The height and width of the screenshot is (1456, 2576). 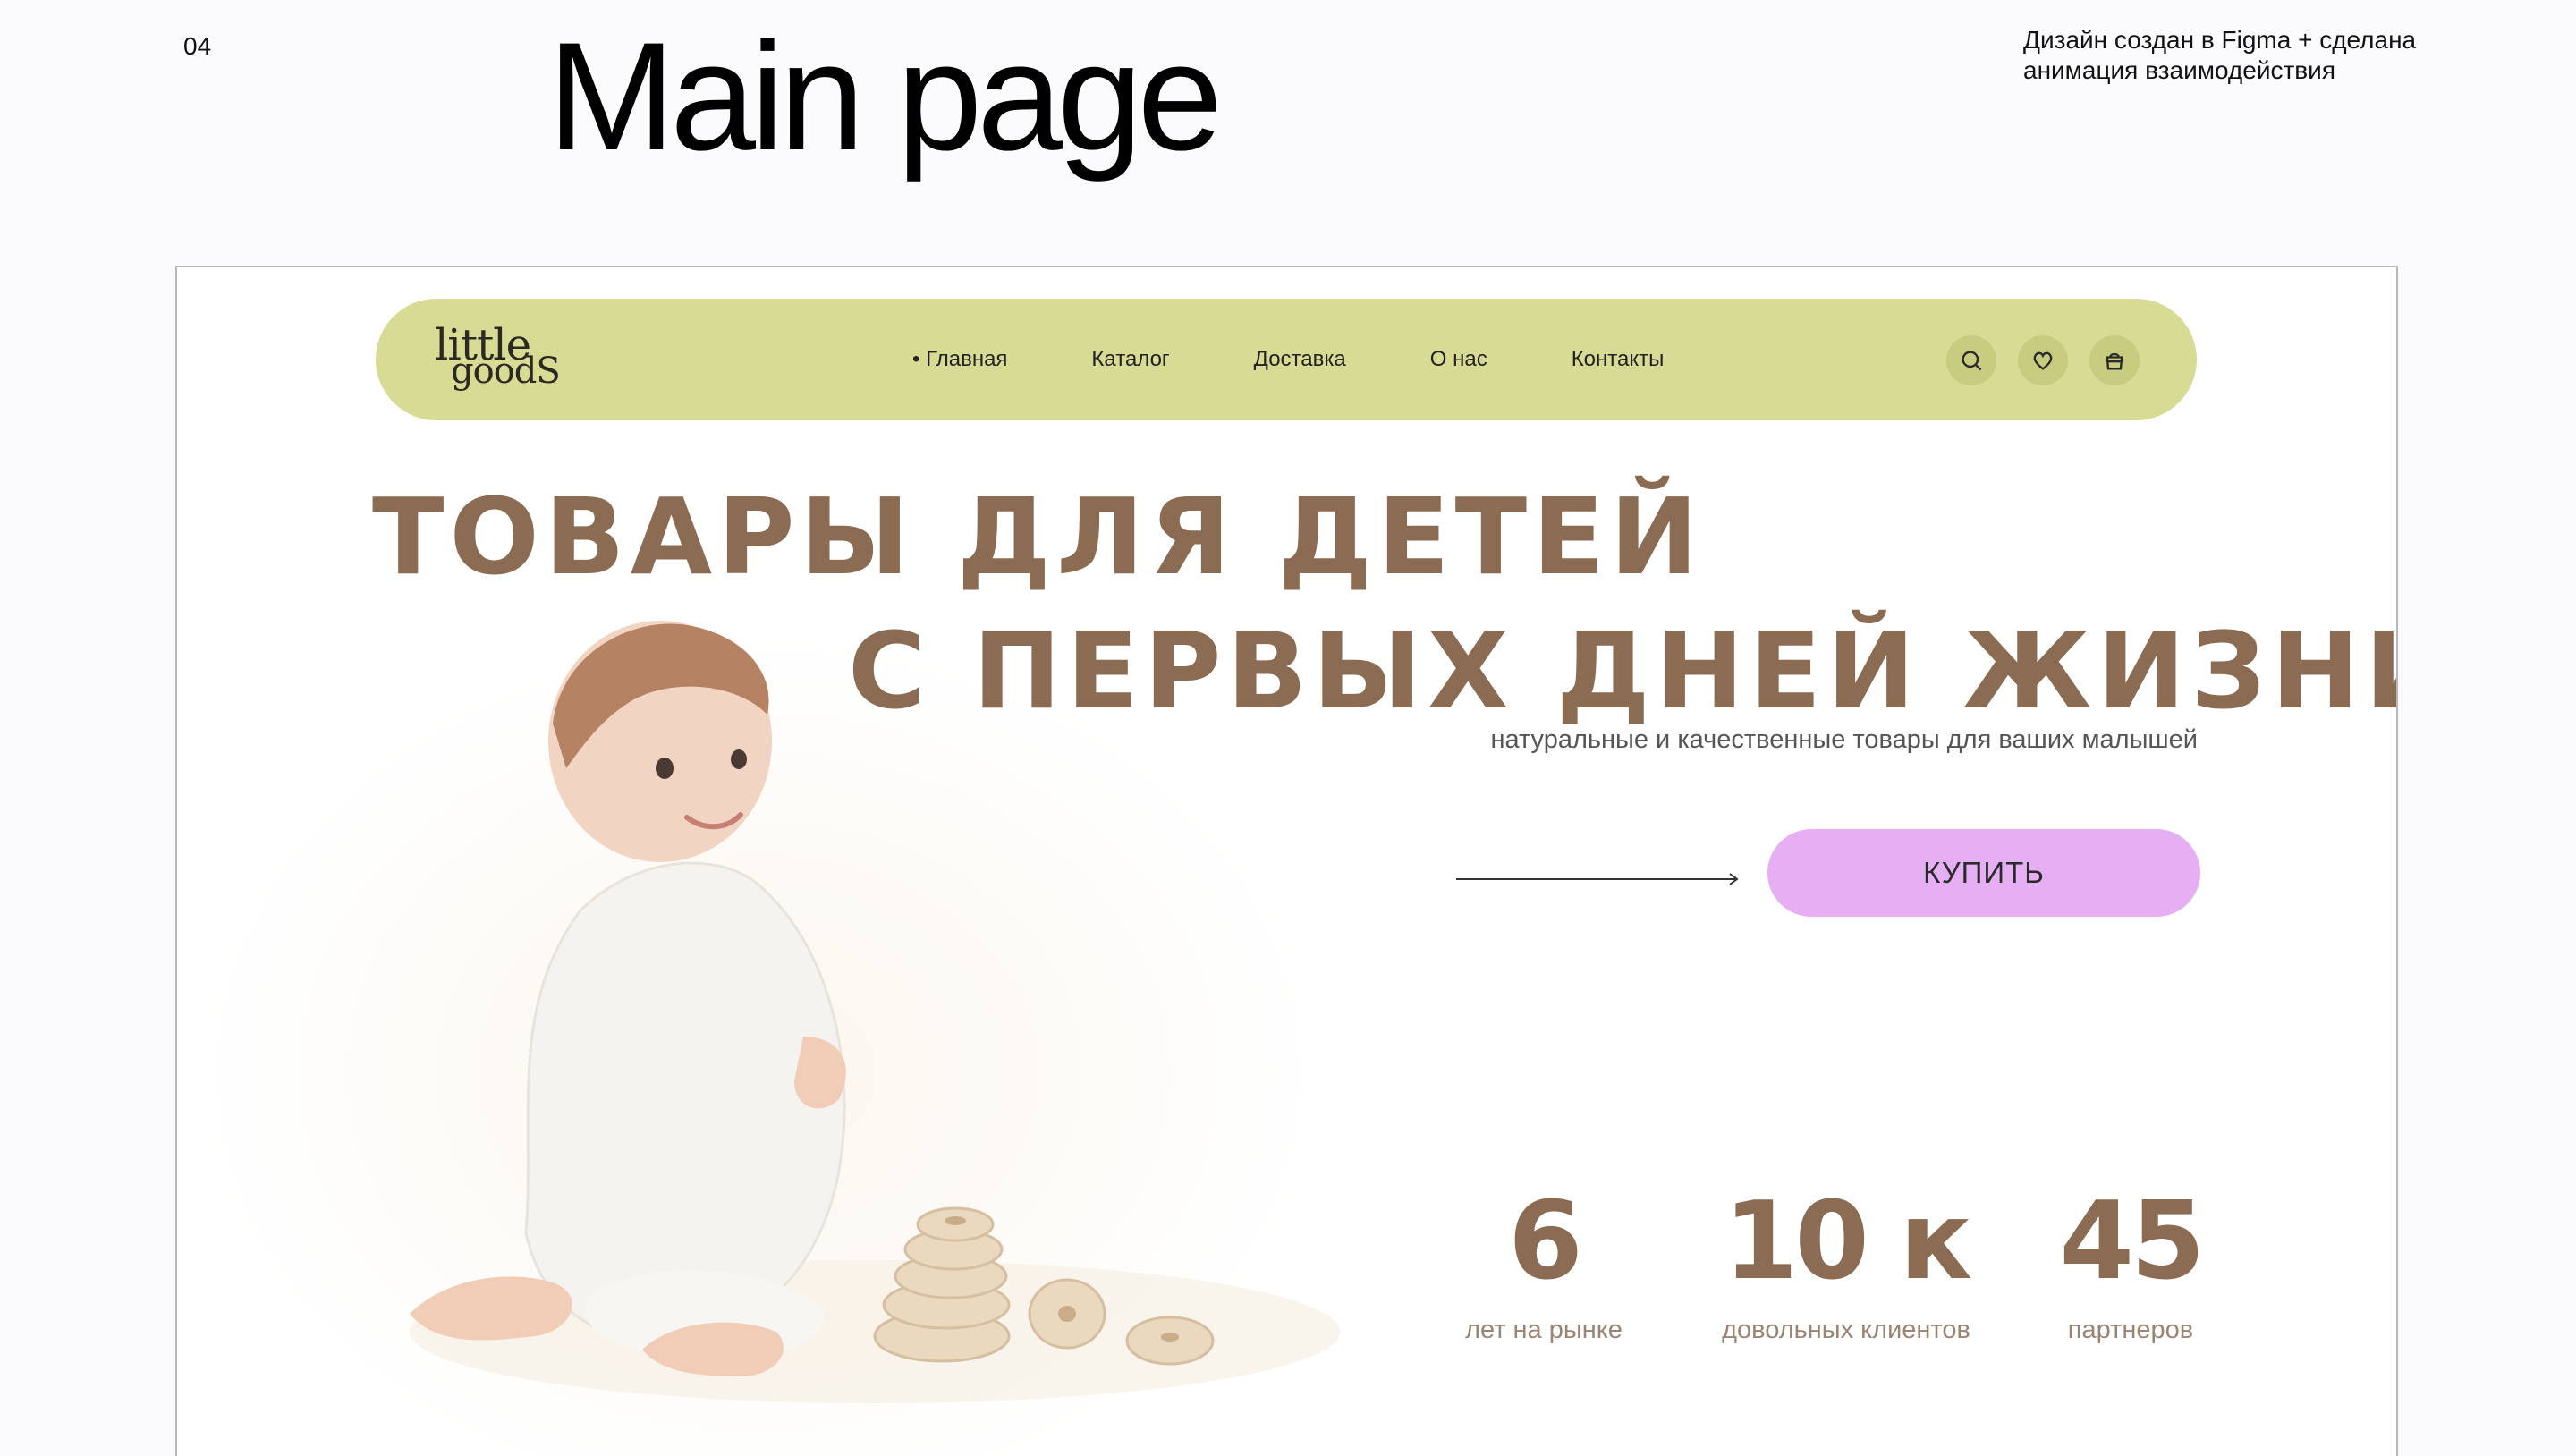 I want to click on stat-clients: 10 к довольных клиентов, so click(x=1846, y=1267).